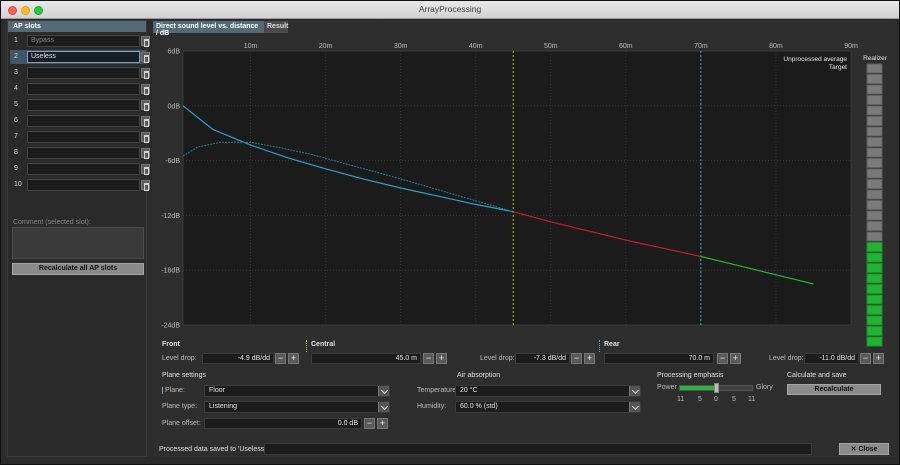 The width and height of the screenshot is (900, 465). I want to click on slot-row: 6, so click(80, 121).